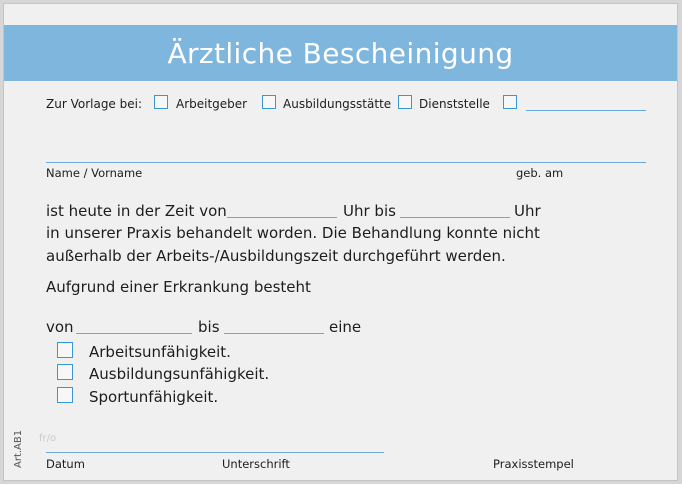 The height and width of the screenshot is (484, 682). Describe the element at coordinates (405, 102) in the screenshot. I see `checkbox-dienststelle` at that location.